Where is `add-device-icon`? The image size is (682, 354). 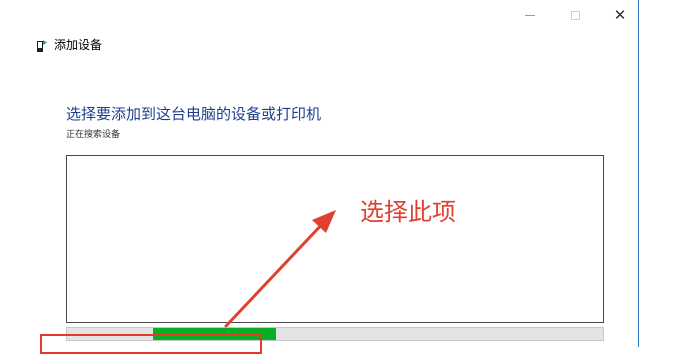
add-device-icon is located at coordinates (42, 45).